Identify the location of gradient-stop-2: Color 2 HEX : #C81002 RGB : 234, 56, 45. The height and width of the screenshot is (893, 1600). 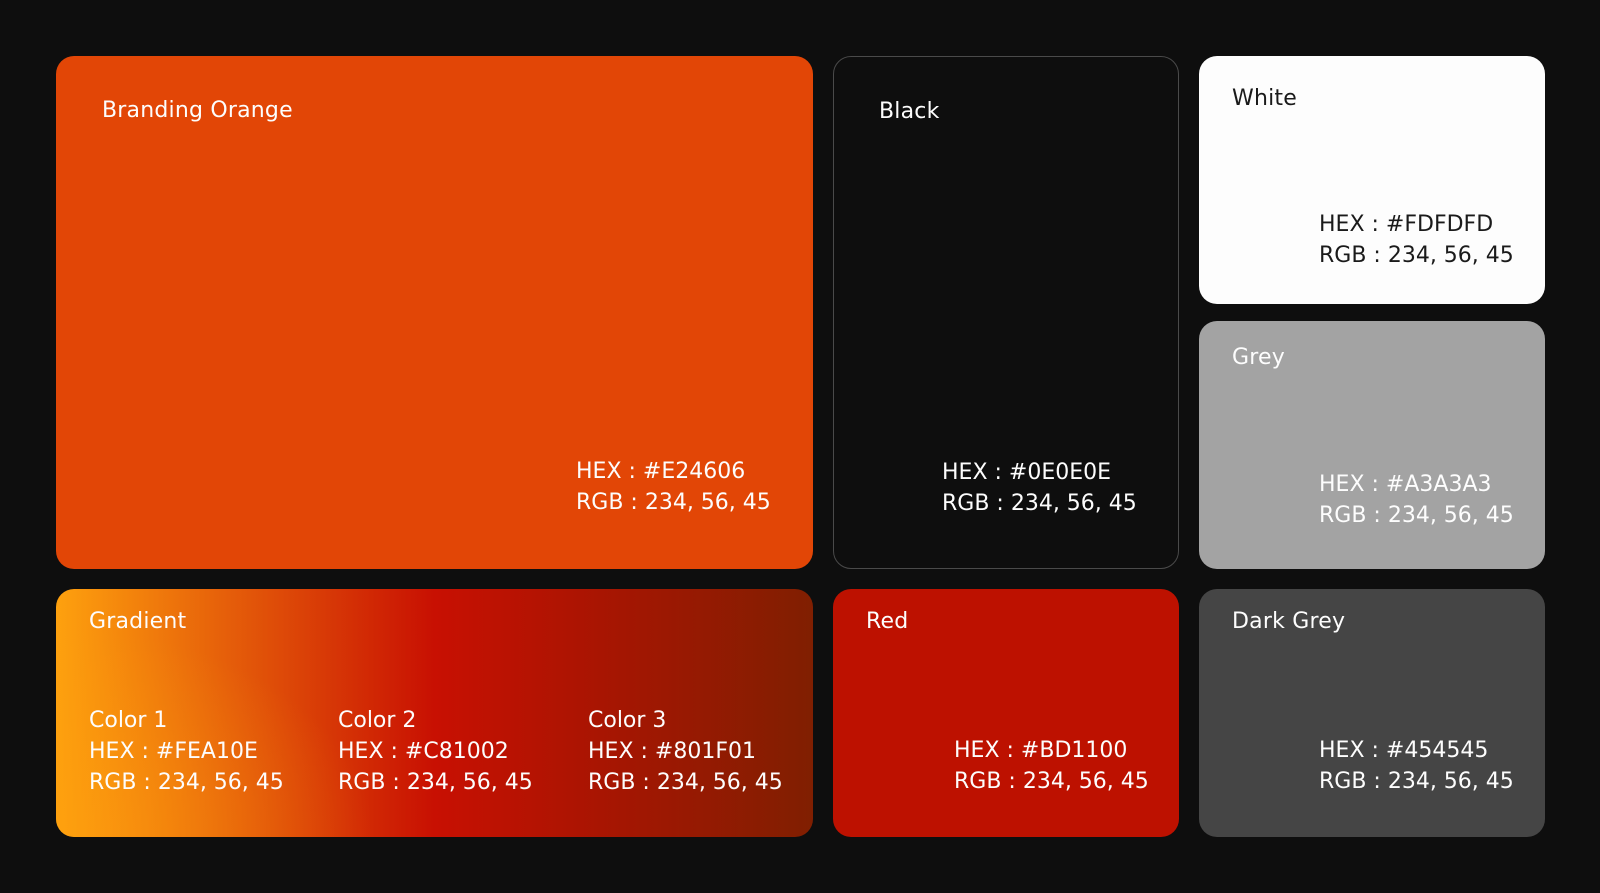
(435, 751).